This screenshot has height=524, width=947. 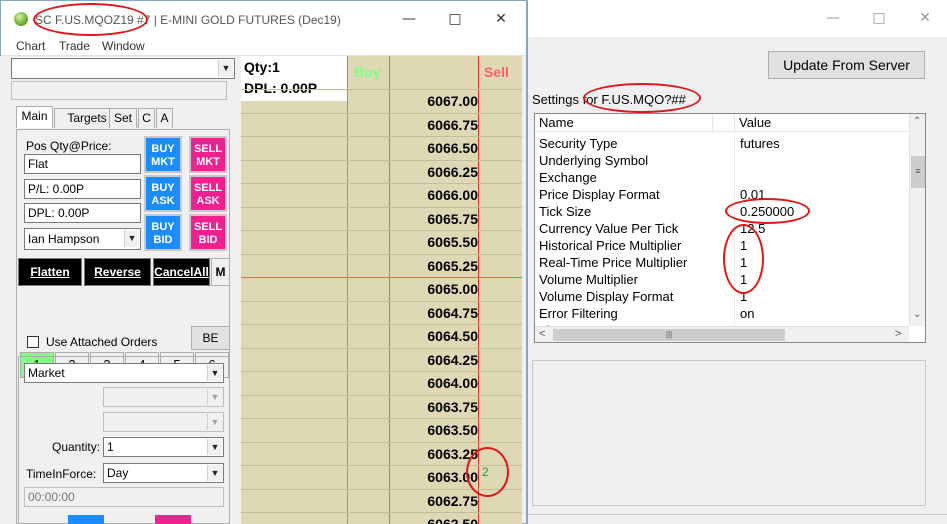 What do you see at coordinates (918, 172) in the screenshot?
I see `scrollbar-thumb: ≡` at bounding box center [918, 172].